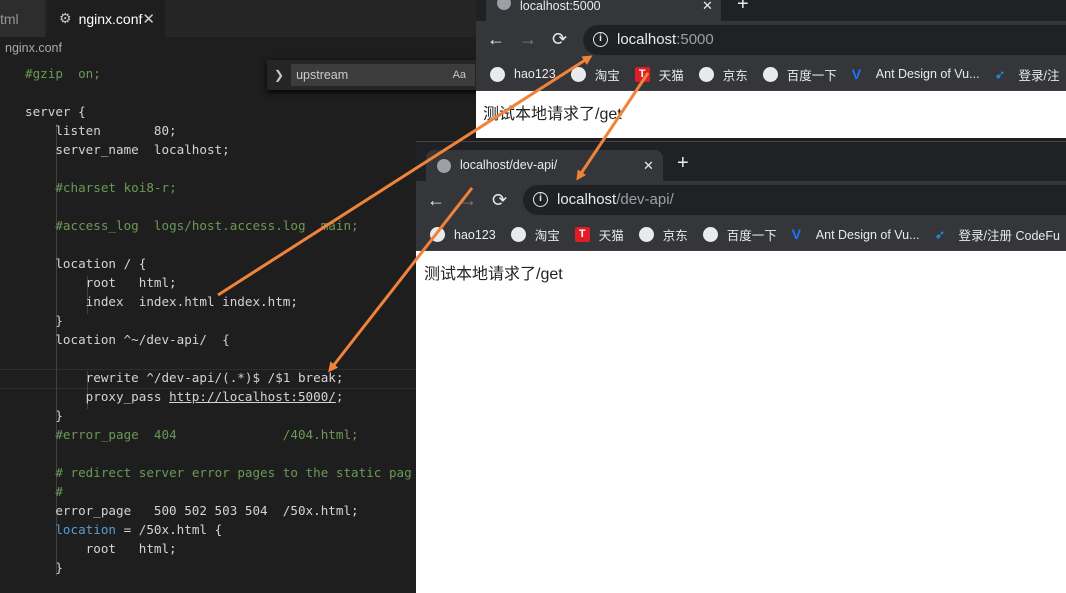 The width and height of the screenshot is (1066, 593). I want to click on find-input: upstream Aa, so click(383, 75).